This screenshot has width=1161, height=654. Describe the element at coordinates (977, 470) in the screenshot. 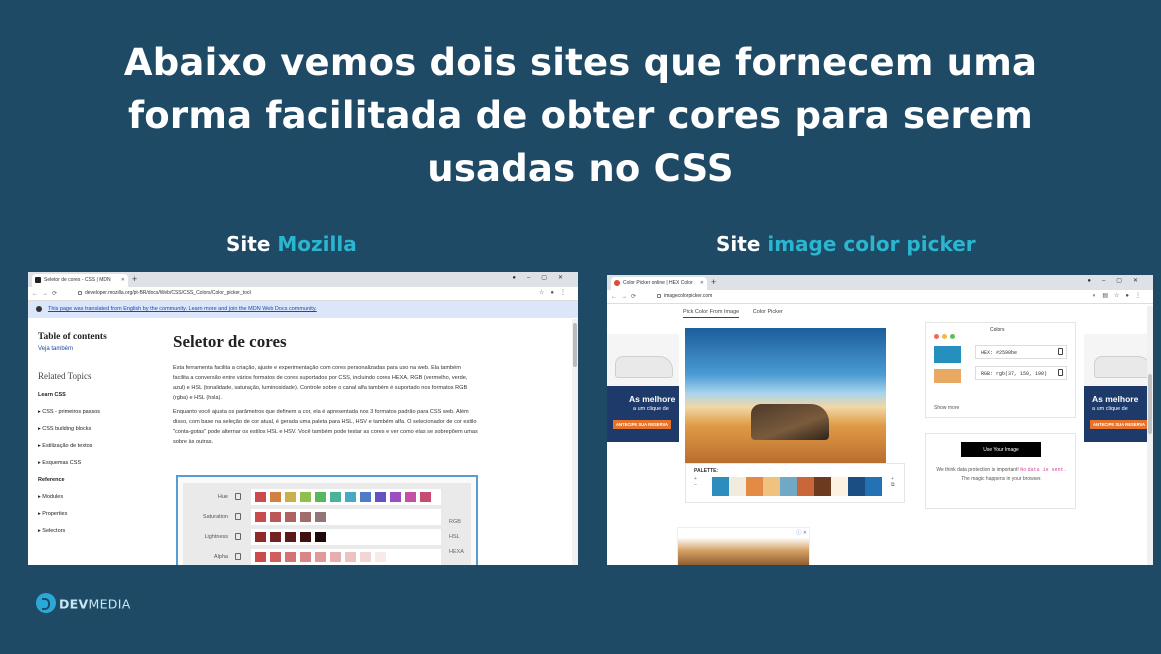

I see `note-text: We think data protection is important!` at that location.